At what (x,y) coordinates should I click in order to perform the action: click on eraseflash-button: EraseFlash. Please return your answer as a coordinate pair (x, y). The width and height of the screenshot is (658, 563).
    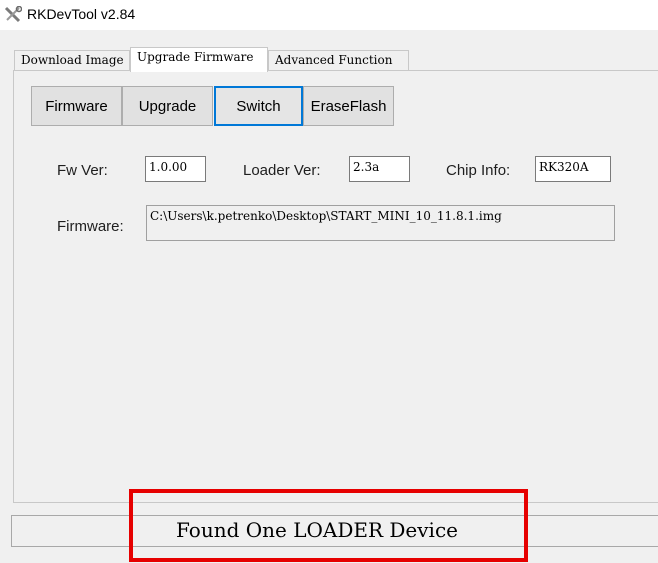
    Looking at the image, I should click on (348, 106).